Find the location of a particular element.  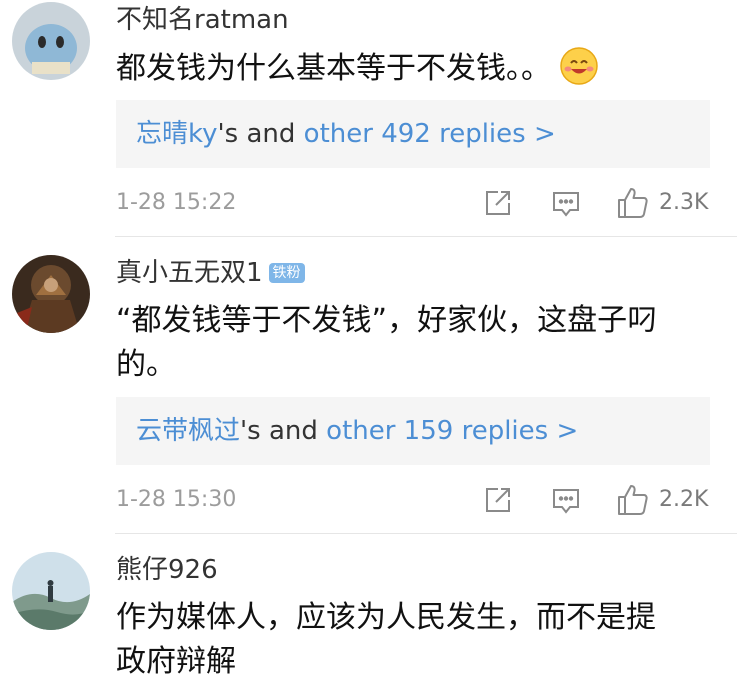

timestamp: 1-28 15:30 is located at coordinates (176, 499).